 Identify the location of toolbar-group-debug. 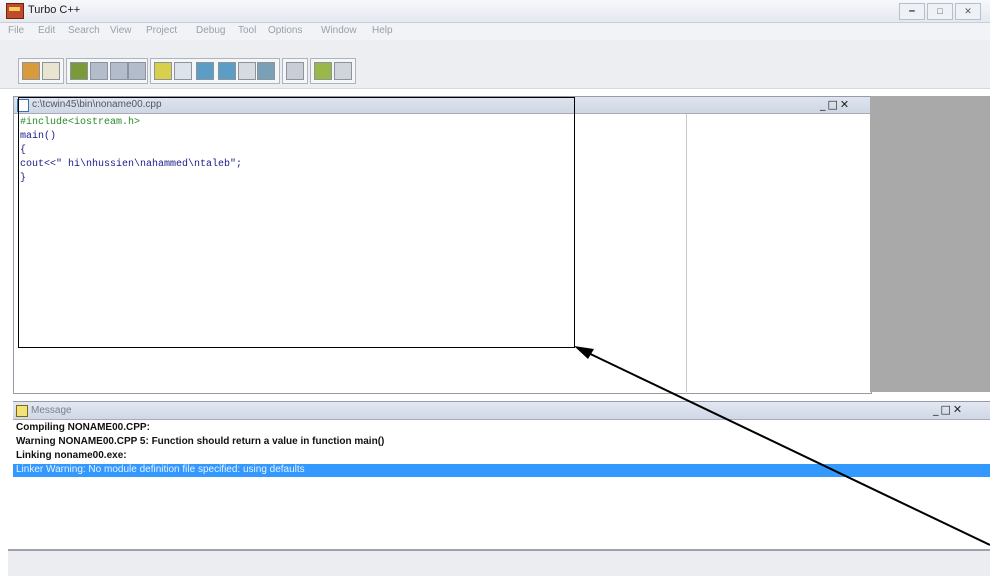
(215, 71).